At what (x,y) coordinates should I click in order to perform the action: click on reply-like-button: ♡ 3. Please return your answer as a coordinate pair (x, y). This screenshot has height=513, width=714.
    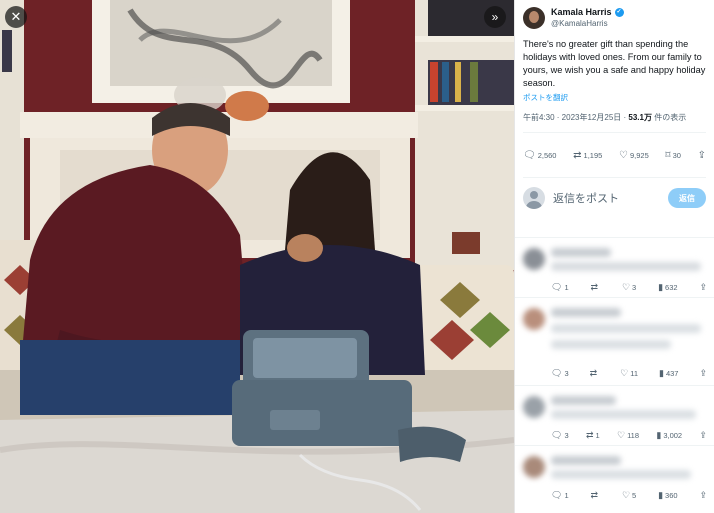
    Looking at the image, I should click on (629, 287).